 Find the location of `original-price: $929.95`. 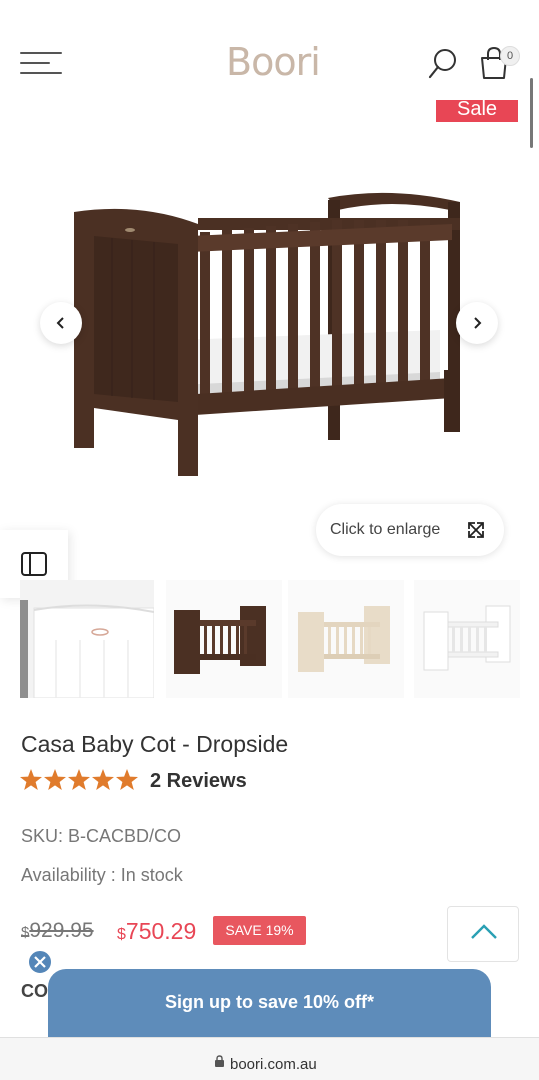

original-price: $929.95 is located at coordinates (57, 931).